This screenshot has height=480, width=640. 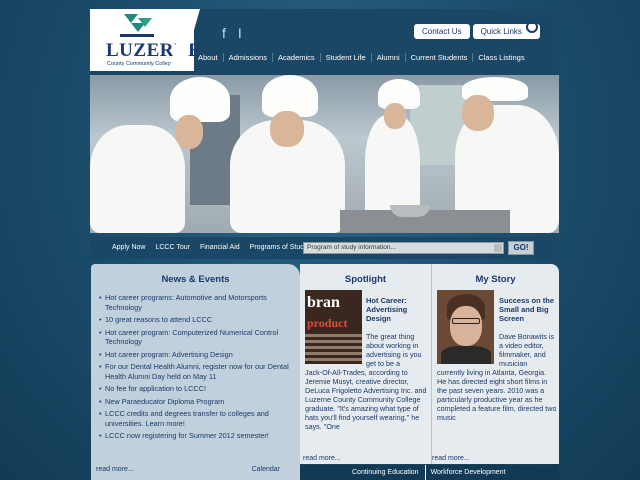 I want to click on chef-hat, so click(x=200, y=99).